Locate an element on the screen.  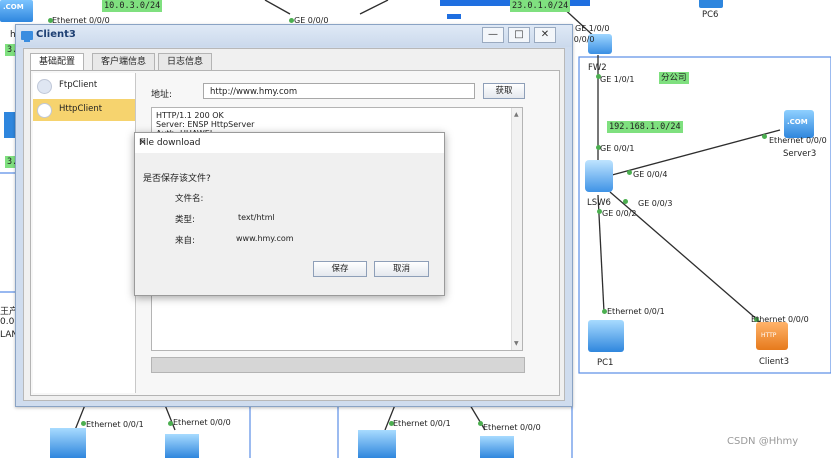
tab-client-info: 客户端信息 is located at coordinates (124, 62).